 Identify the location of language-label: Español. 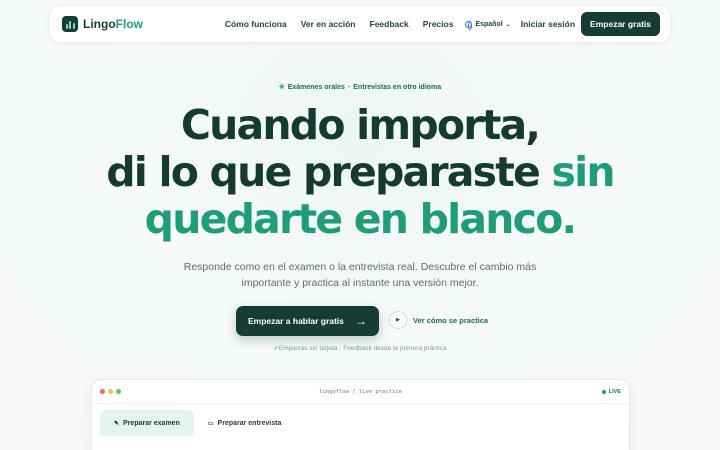
(489, 24).